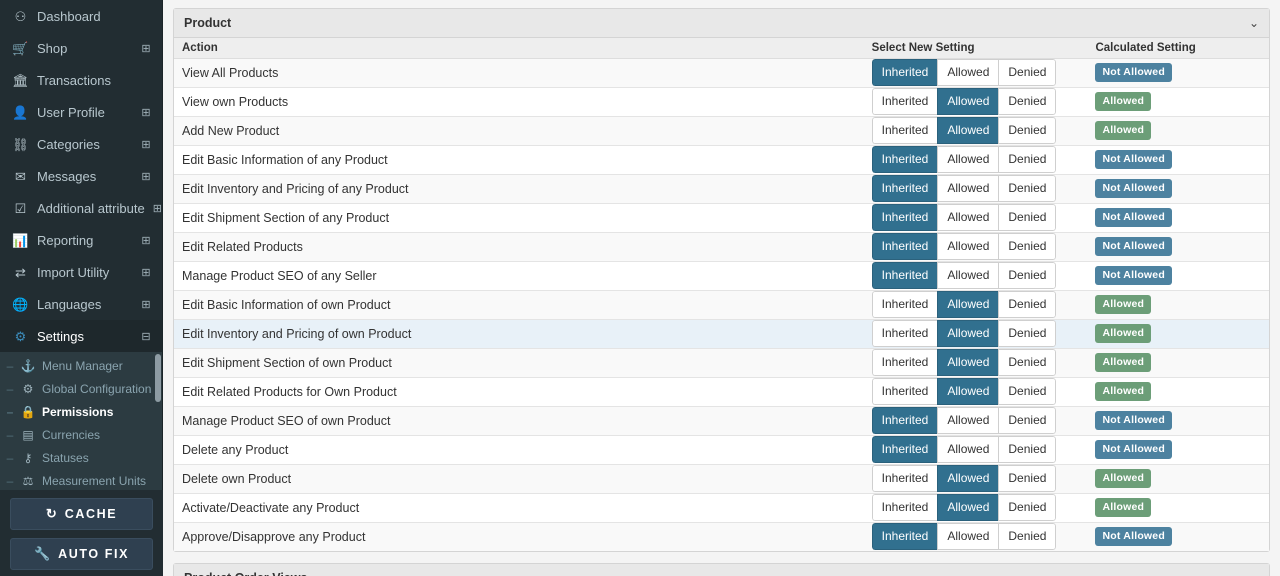 This screenshot has height=576, width=1280. Describe the element at coordinates (81, 457) in the screenshot. I see `sidebar-subitem-statuses: – ⚷ Statuses` at that location.